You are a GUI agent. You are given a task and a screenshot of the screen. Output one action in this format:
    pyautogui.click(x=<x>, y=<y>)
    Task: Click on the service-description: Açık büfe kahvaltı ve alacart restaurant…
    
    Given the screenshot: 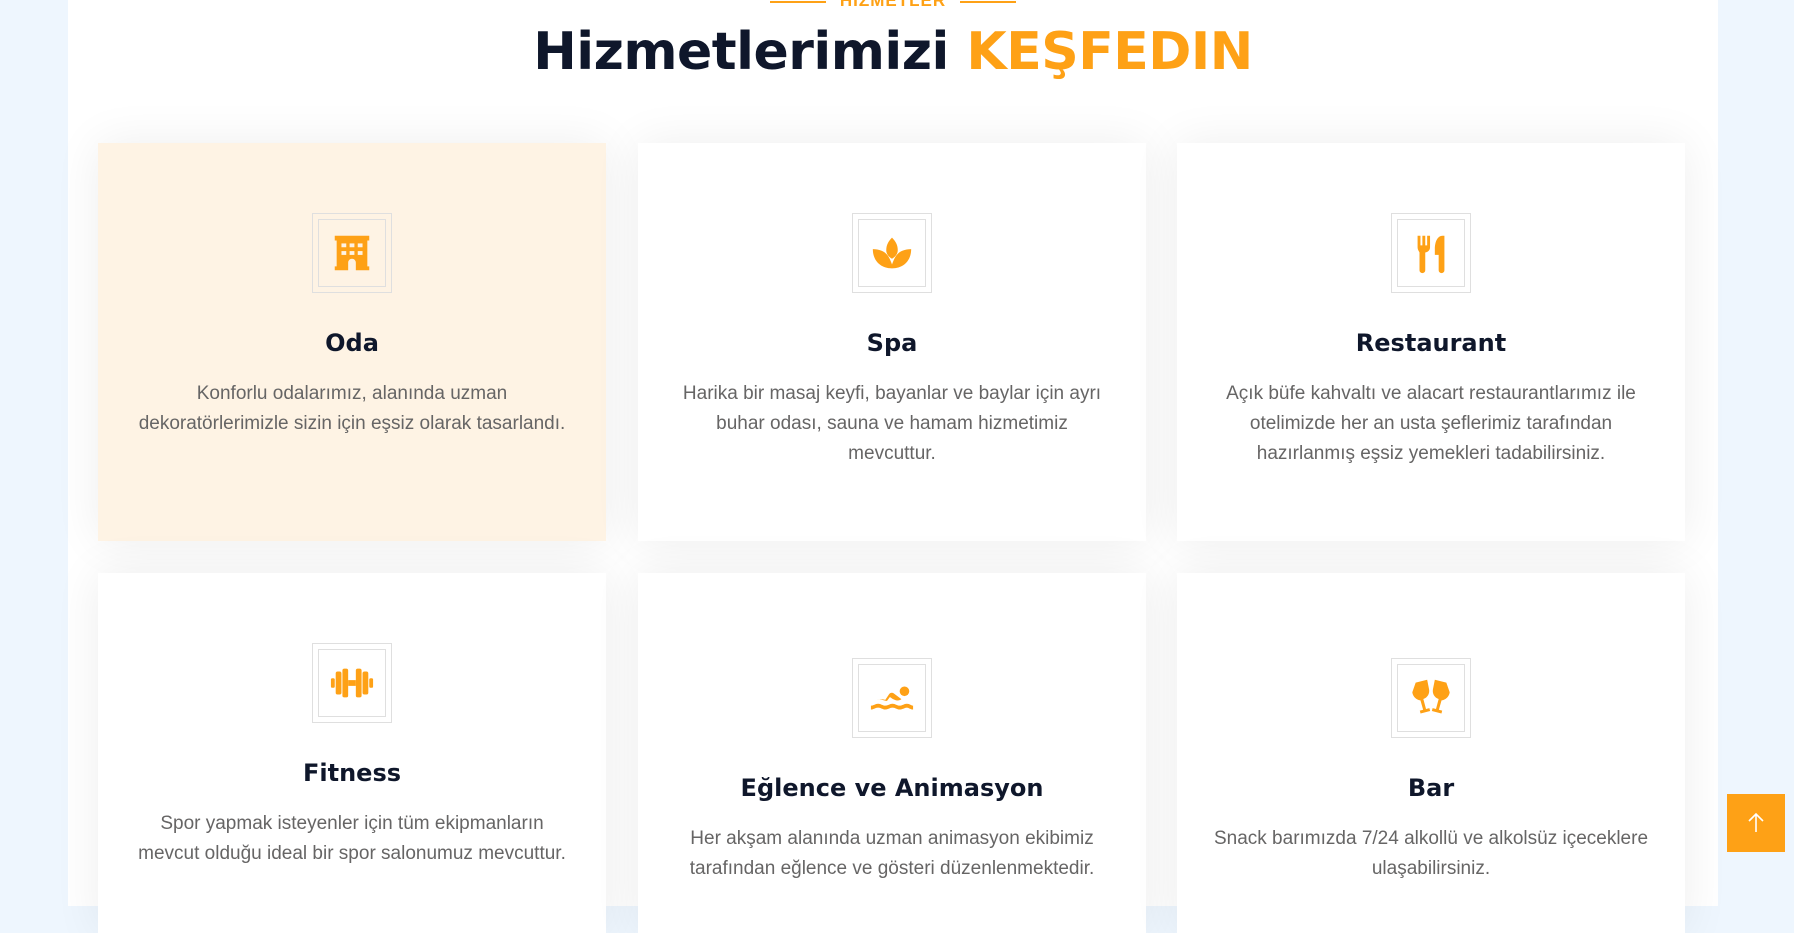 What is the action you would take?
    pyautogui.click(x=1431, y=423)
    